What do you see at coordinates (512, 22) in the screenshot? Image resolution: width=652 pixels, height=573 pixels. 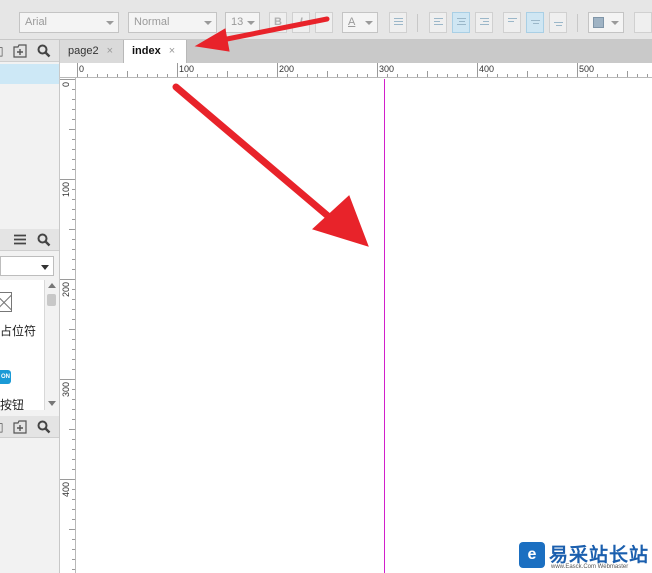 I see `valign-top-button` at bounding box center [512, 22].